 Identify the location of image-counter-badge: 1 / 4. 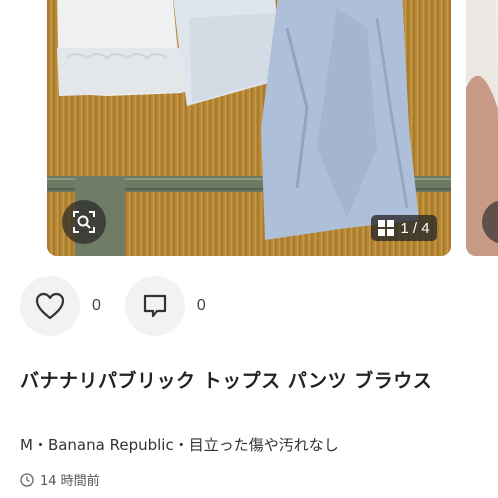
(404, 228).